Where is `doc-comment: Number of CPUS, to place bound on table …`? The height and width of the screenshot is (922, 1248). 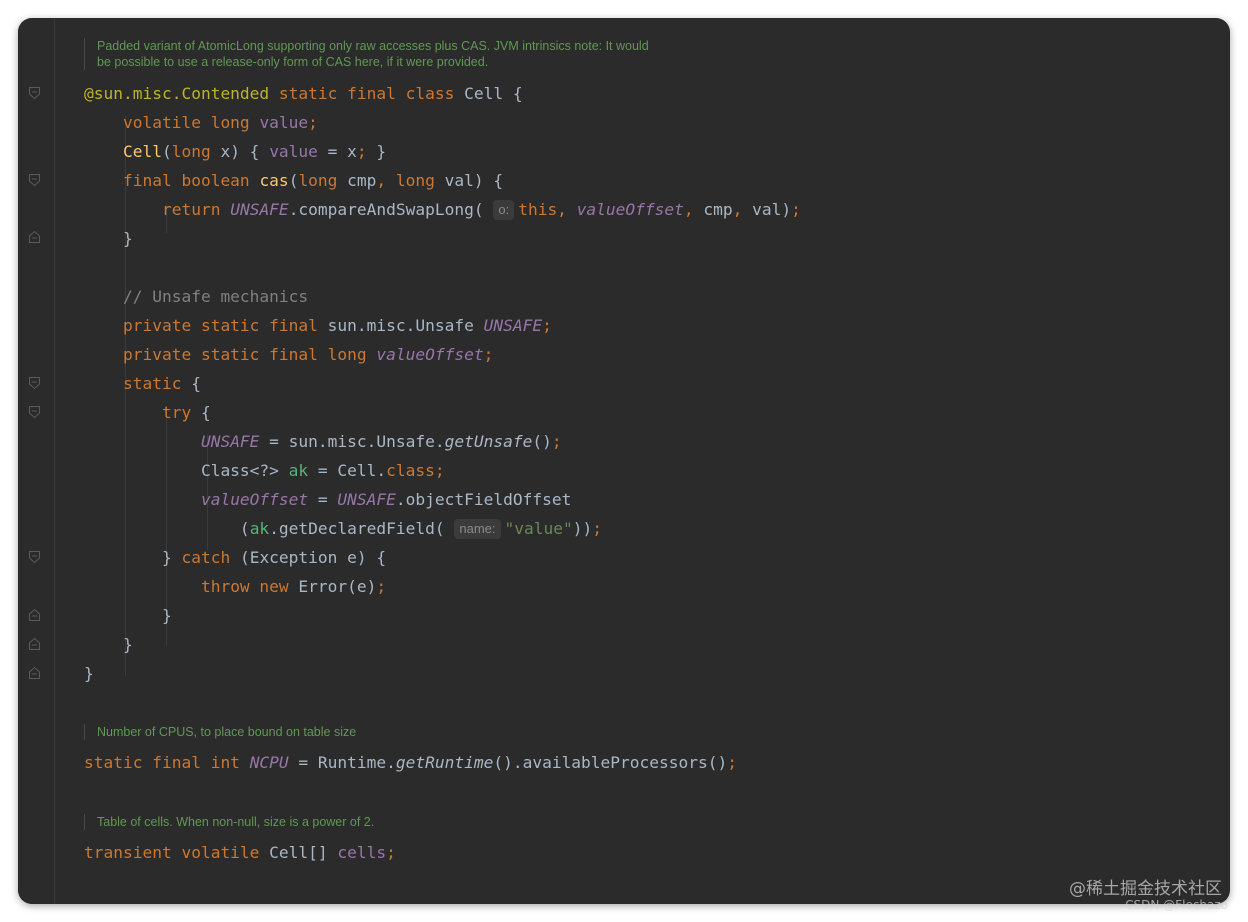 doc-comment: Number of CPUS, to place bound on table … is located at coordinates (220, 732).